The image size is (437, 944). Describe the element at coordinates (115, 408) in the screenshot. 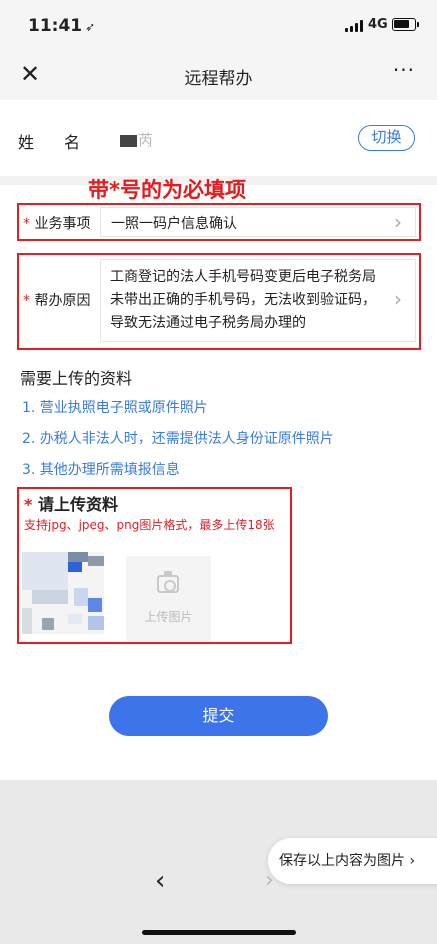

I see `materials-item: 1. 营业执照电子照或原件照片` at that location.